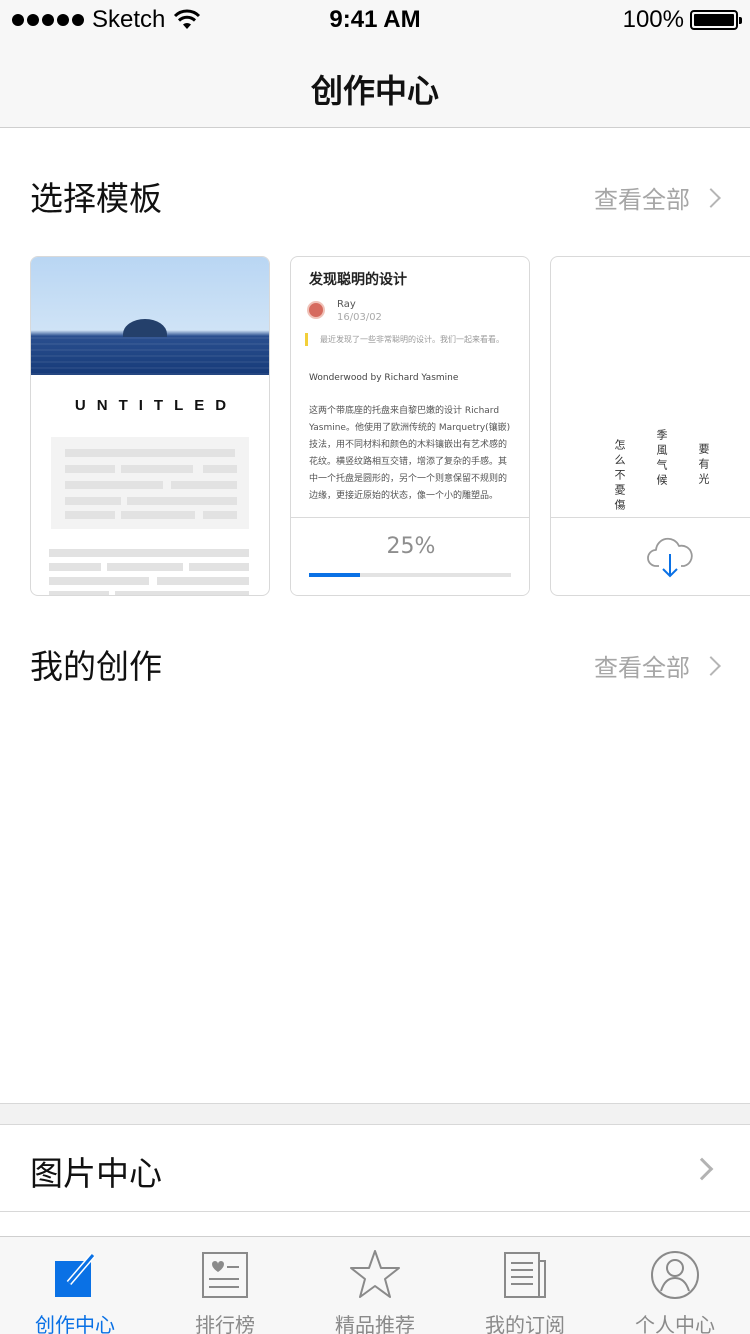 The image size is (750, 1334). What do you see at coordinates (150, 483) in the screenshot?
I see `placeholder-text-block` at bounding box center [150, 483].